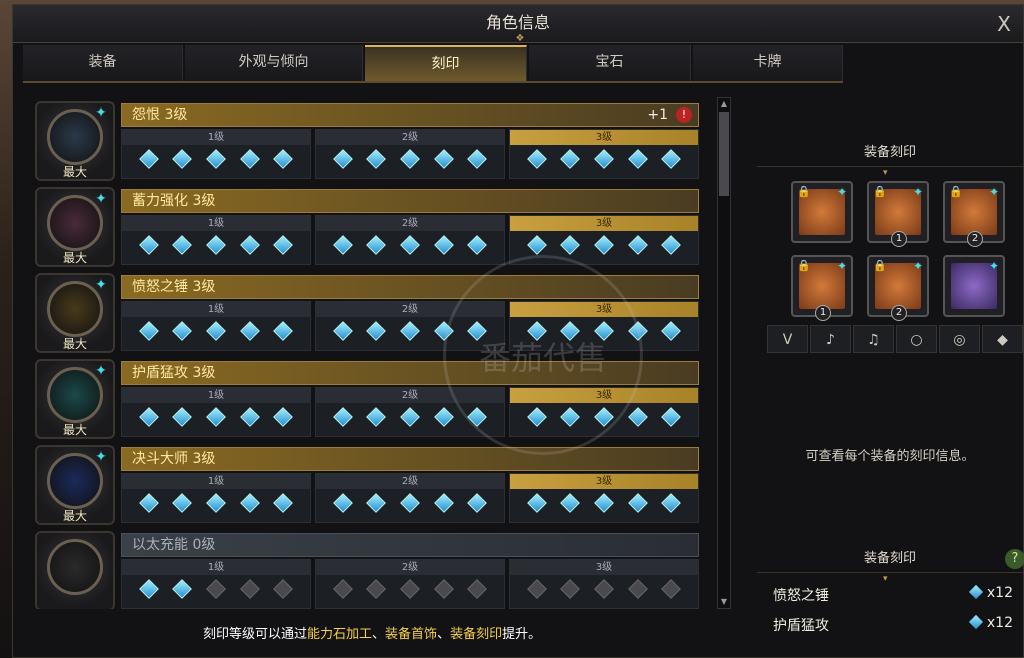 The height and width of the screenshot is (658, 1024). What do you see at coordinates (174, 459) in the screenshot?
I see `engraving-name: 决斗大师 3级` at bounding box center [174, 459].